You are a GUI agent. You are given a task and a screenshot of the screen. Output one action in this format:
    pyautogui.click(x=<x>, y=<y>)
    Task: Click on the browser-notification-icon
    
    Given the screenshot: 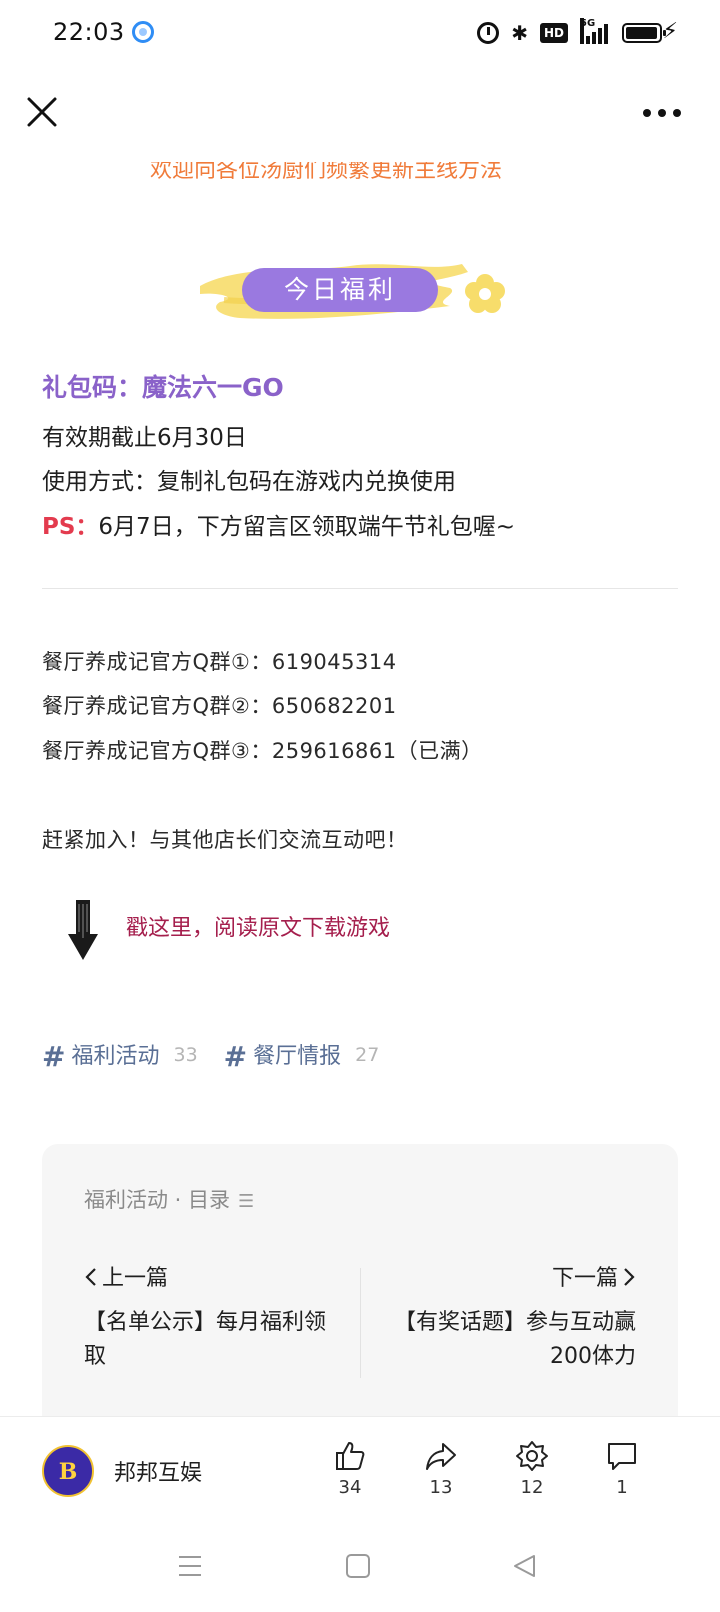 What is the action you would take?
    pyautogui.click(x=143, y=32)
    